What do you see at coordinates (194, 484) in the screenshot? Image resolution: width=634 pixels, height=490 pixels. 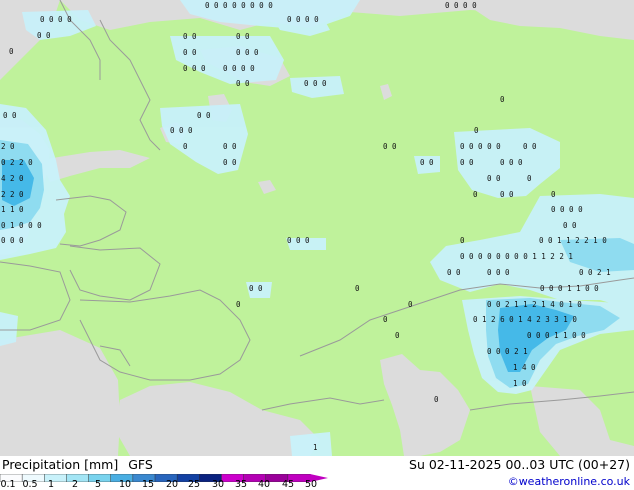 I see `legend-tick-label: 25` at bounding box center [194, 484].